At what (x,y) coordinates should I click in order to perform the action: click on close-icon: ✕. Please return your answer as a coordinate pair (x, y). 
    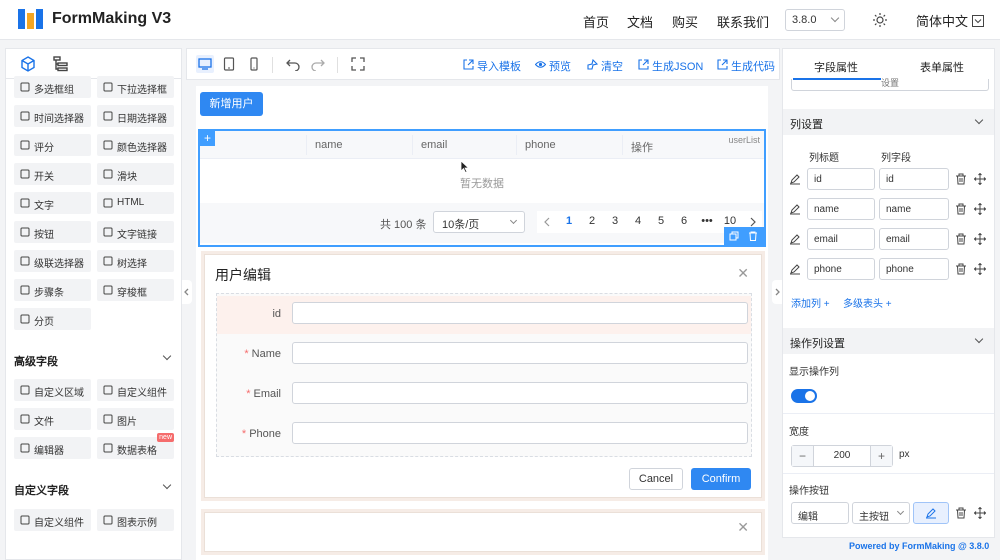
    Looking at the image, I should click on (743, 527).